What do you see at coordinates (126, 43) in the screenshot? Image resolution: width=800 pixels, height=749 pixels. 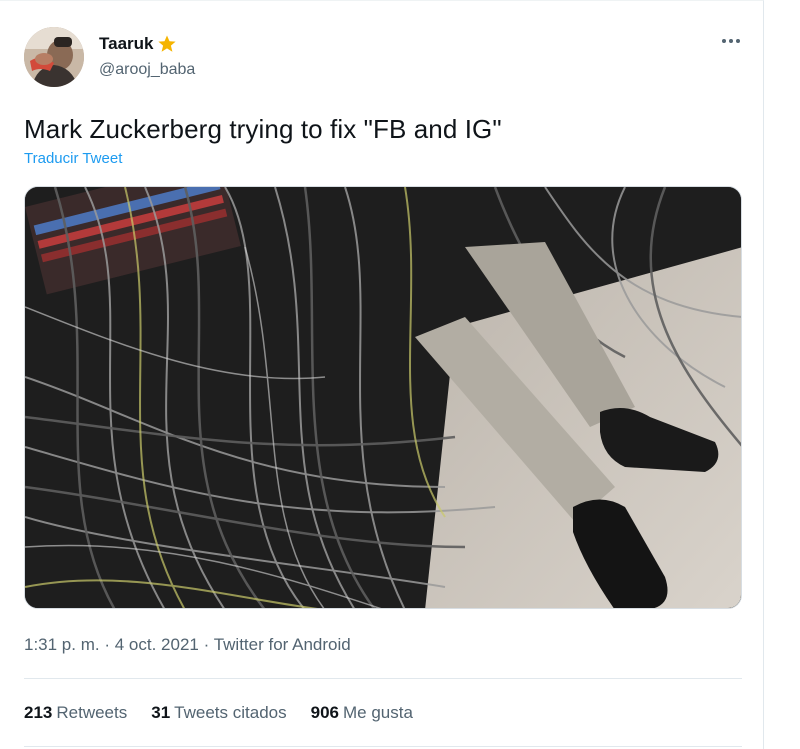 I see `display-name-text: Taaruk` at bounding box center [126, 43].